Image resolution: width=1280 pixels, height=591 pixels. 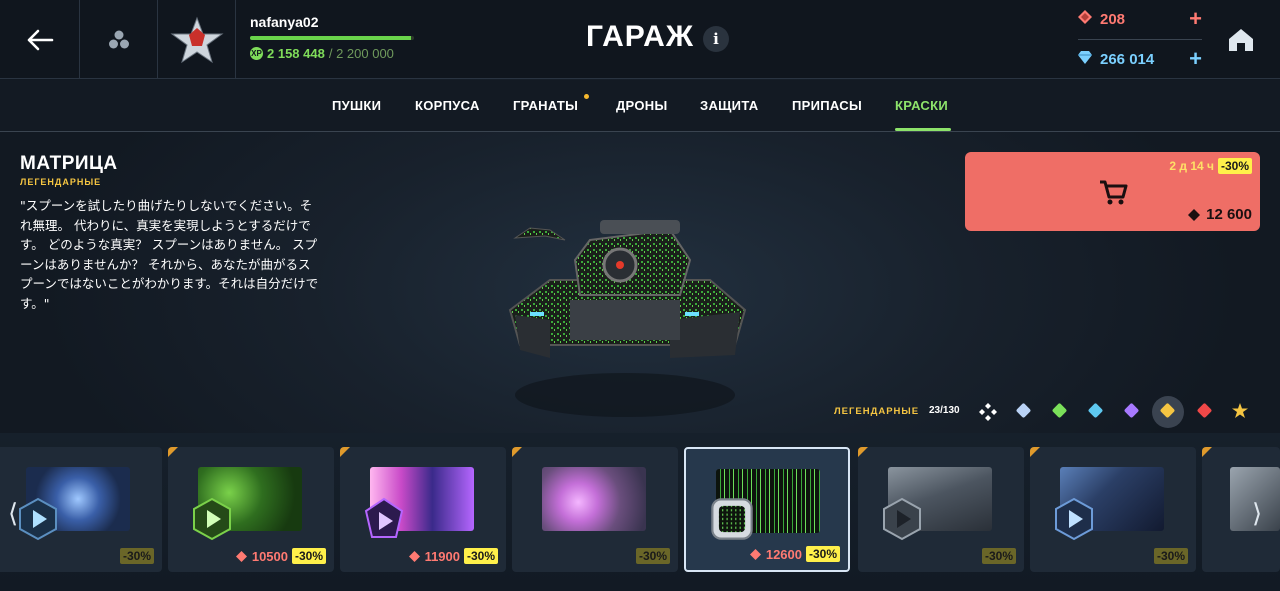 I want to click on paint-thumbnail, so click(x=594, y=499).